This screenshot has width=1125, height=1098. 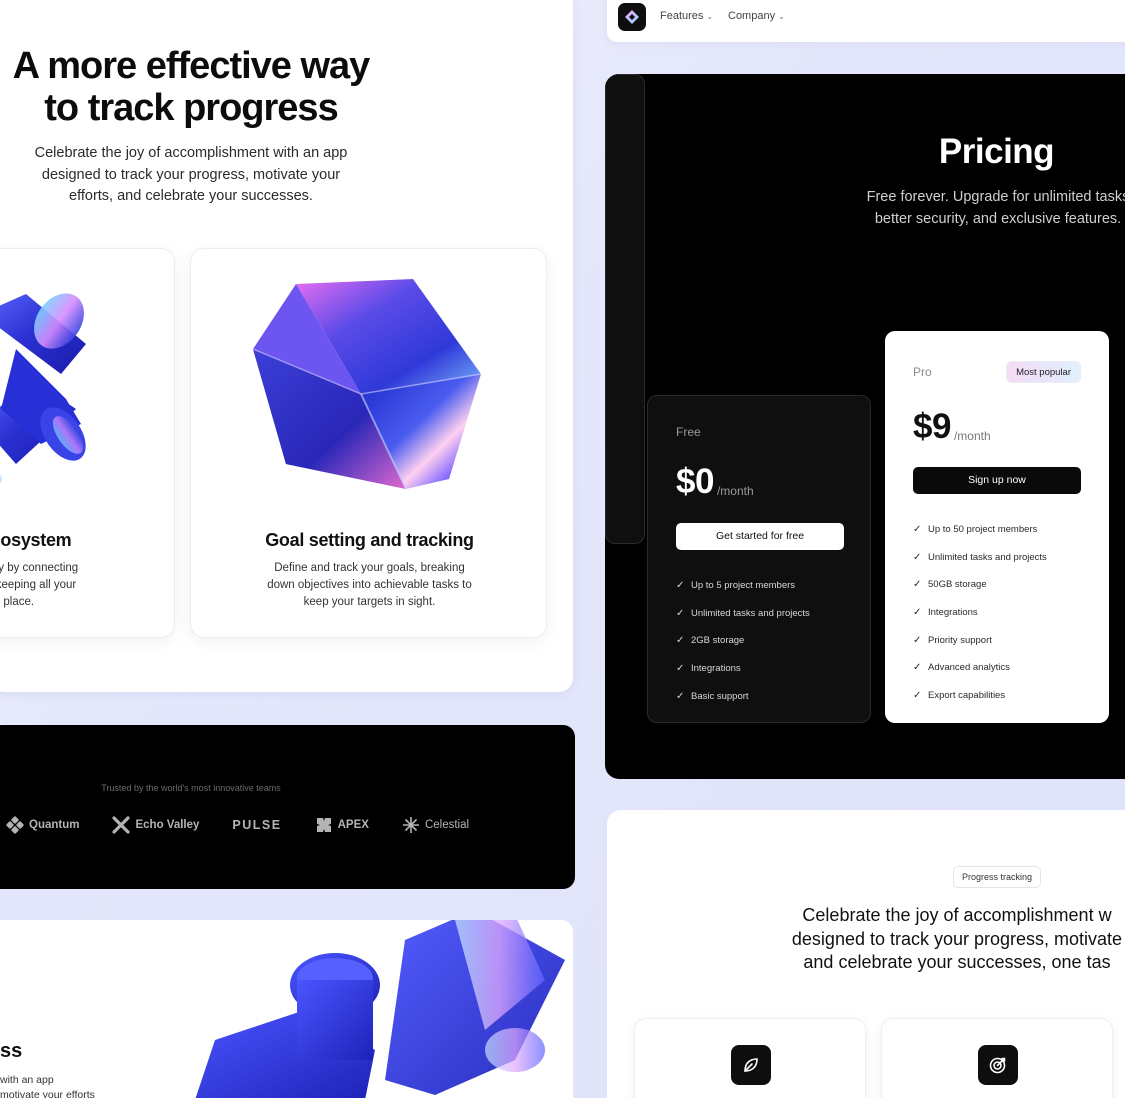 I want to click on progress-hero-section: ss with an app motivate your efforts, so click(x=286, y=1009).